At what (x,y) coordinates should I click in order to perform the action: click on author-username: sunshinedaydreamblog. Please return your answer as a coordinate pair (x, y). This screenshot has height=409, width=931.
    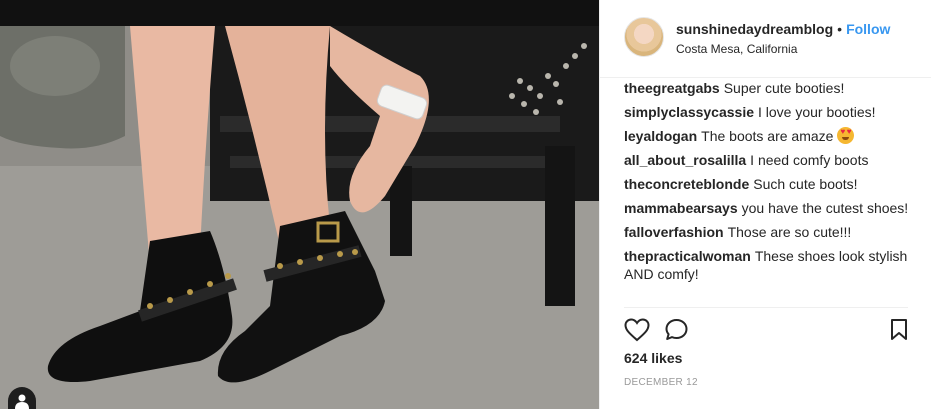
    Looking at the image, I should click on (754, 29).